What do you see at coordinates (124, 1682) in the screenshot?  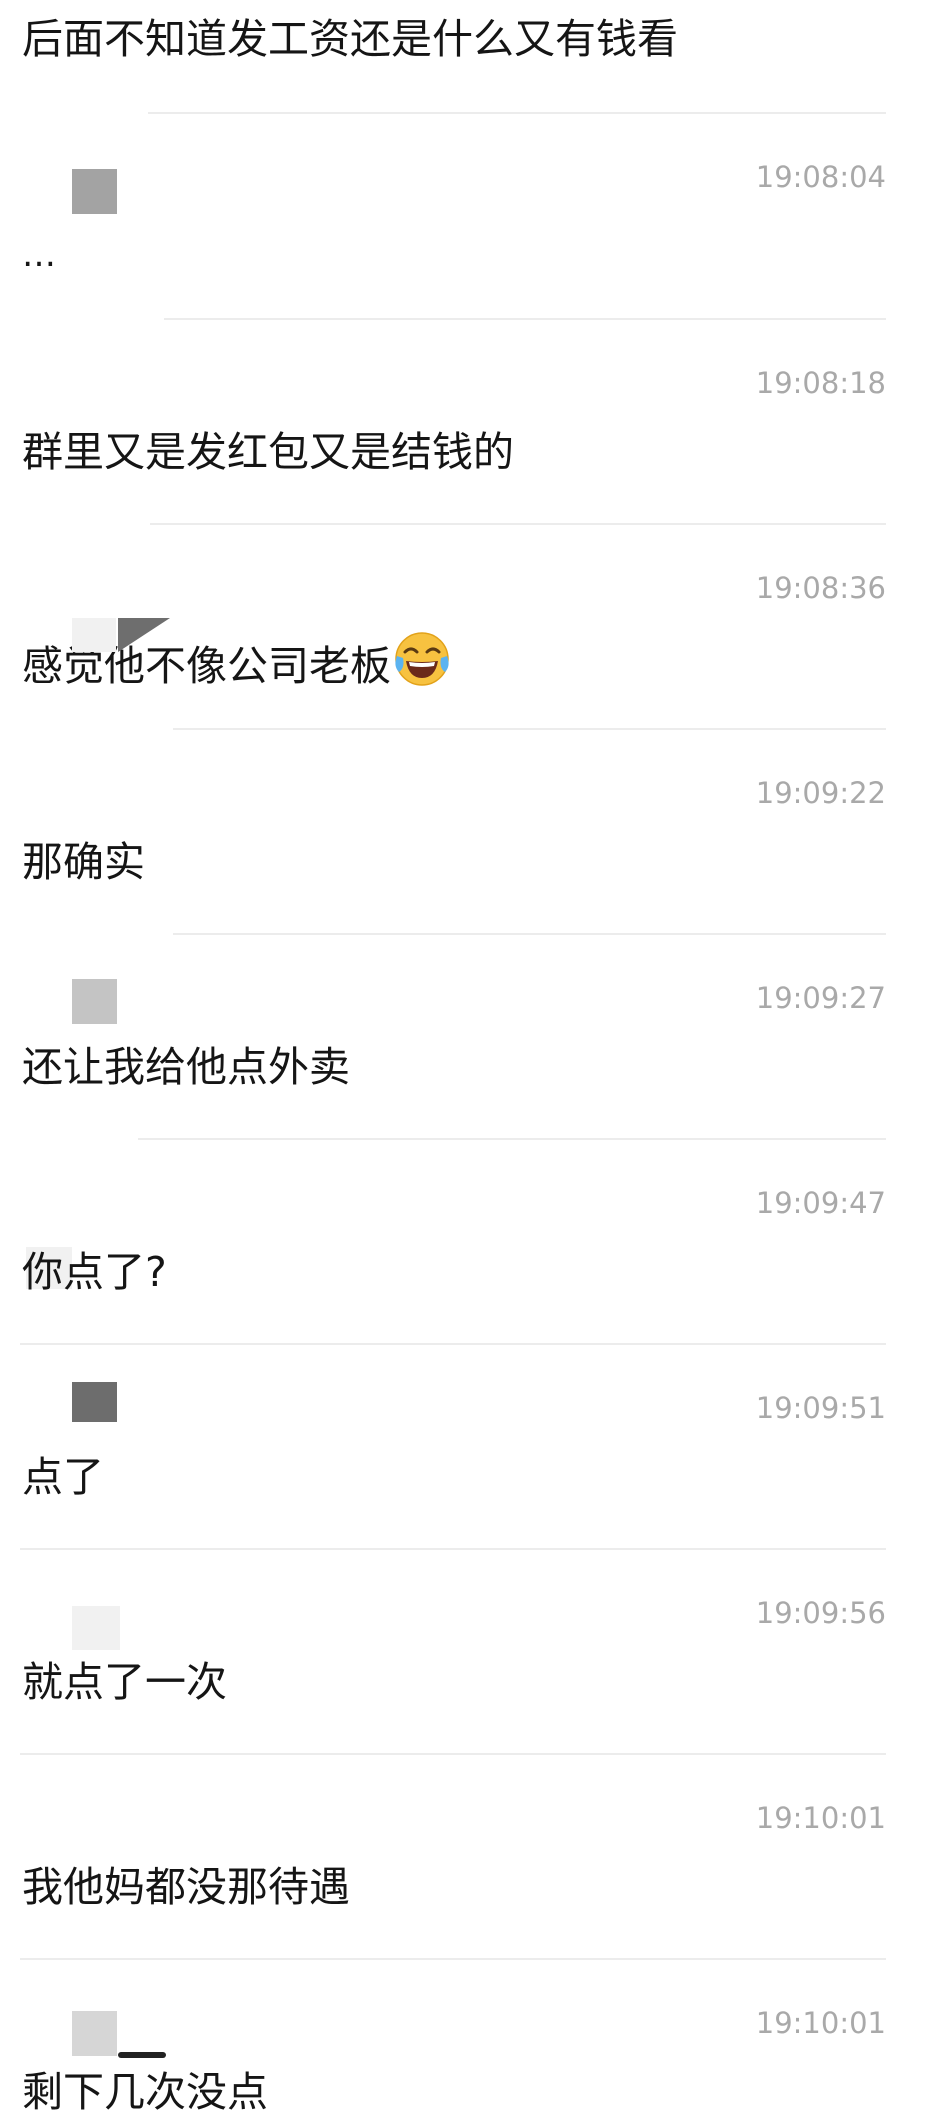 I see `message-text: 就点了一次` at bounding box center [124, 1682].